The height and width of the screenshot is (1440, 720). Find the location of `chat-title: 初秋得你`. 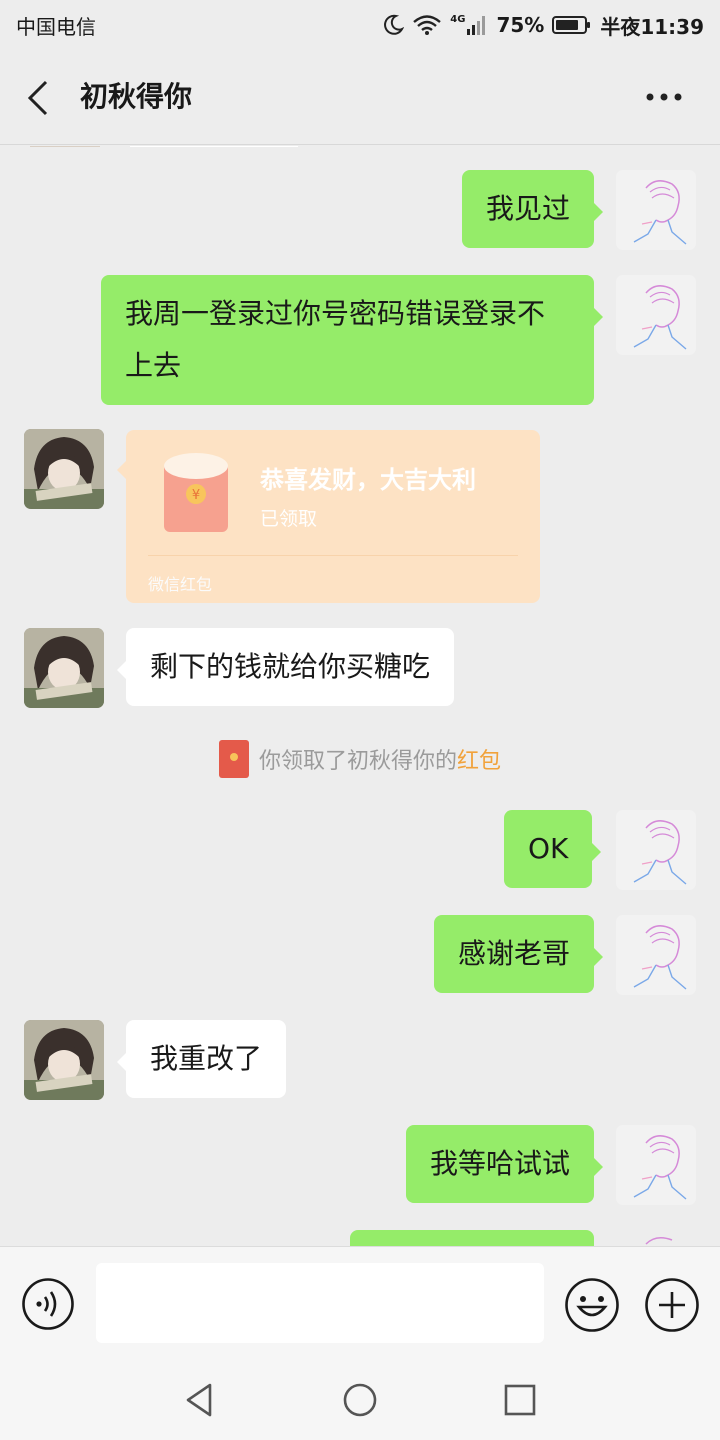

chat-title: 初秋得你 is located at coordinates (136, 96).